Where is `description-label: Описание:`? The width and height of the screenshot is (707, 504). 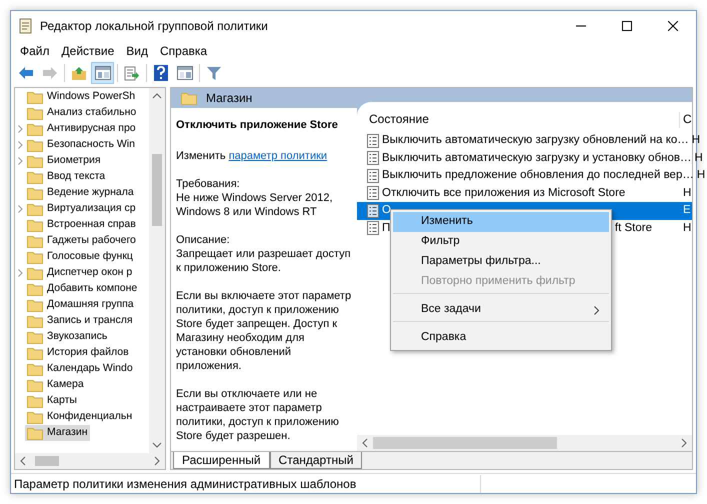 description-label: Описание: is located at coordinates (203, 240).